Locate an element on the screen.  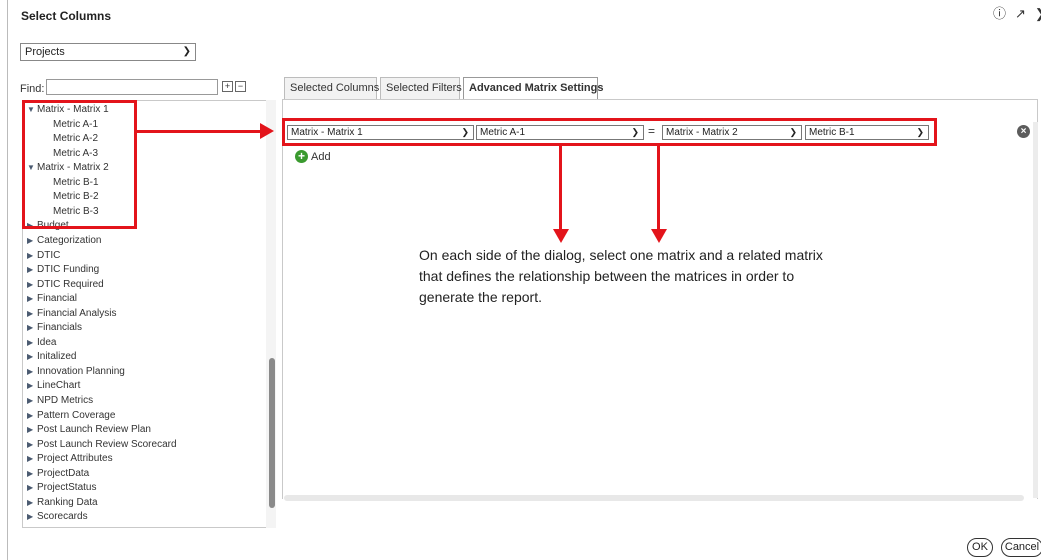
tree-item: ▶ Financials is located at coordinates (52, 328).